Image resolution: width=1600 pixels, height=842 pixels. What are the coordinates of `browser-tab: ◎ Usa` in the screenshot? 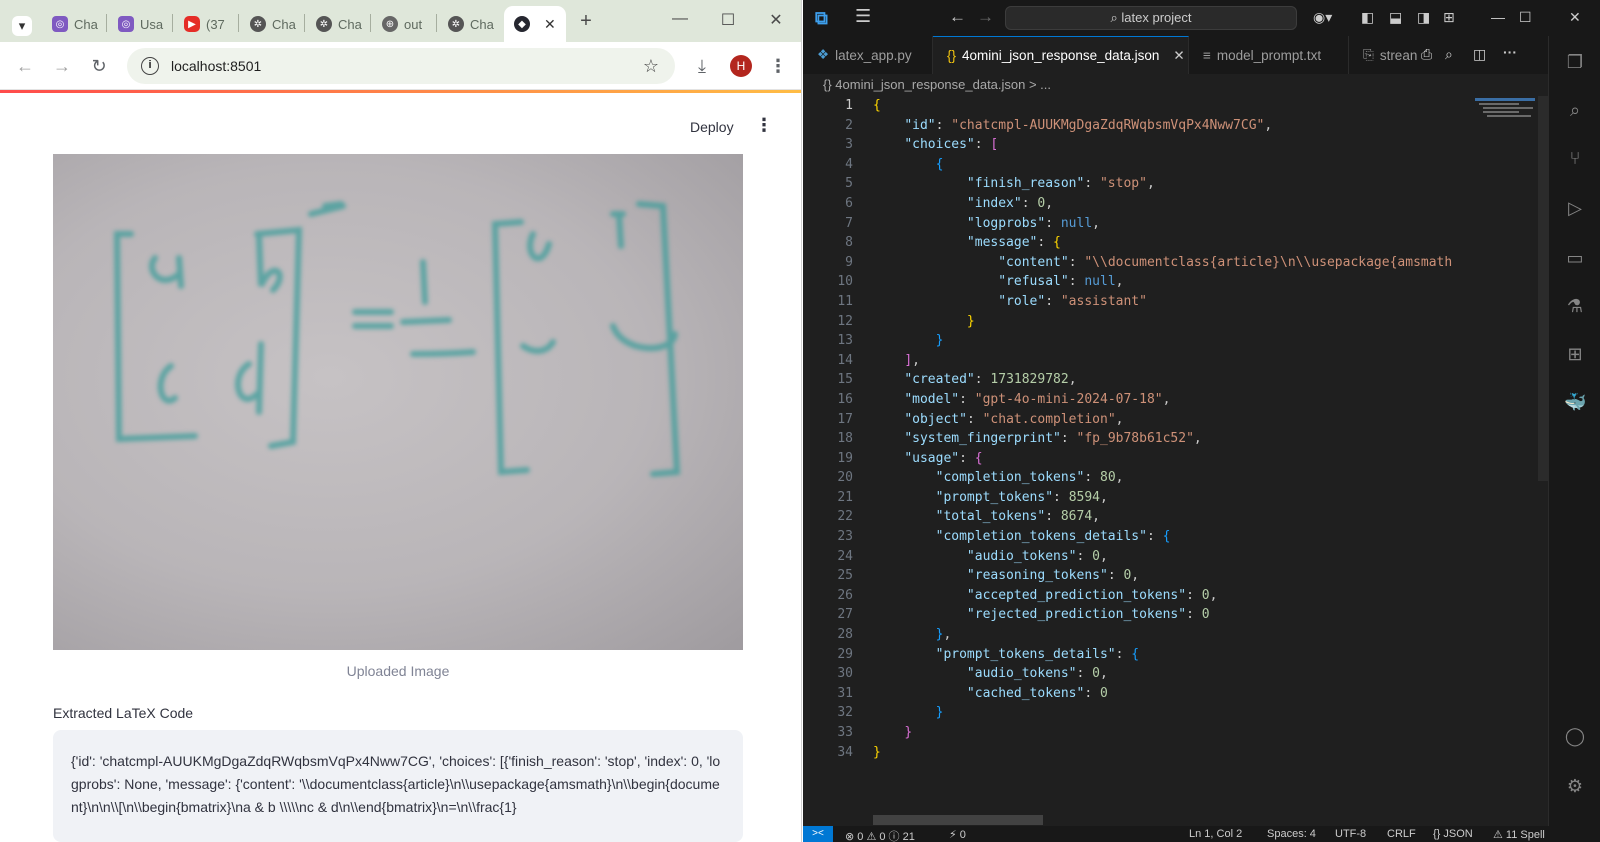 It's located at (140, 24).